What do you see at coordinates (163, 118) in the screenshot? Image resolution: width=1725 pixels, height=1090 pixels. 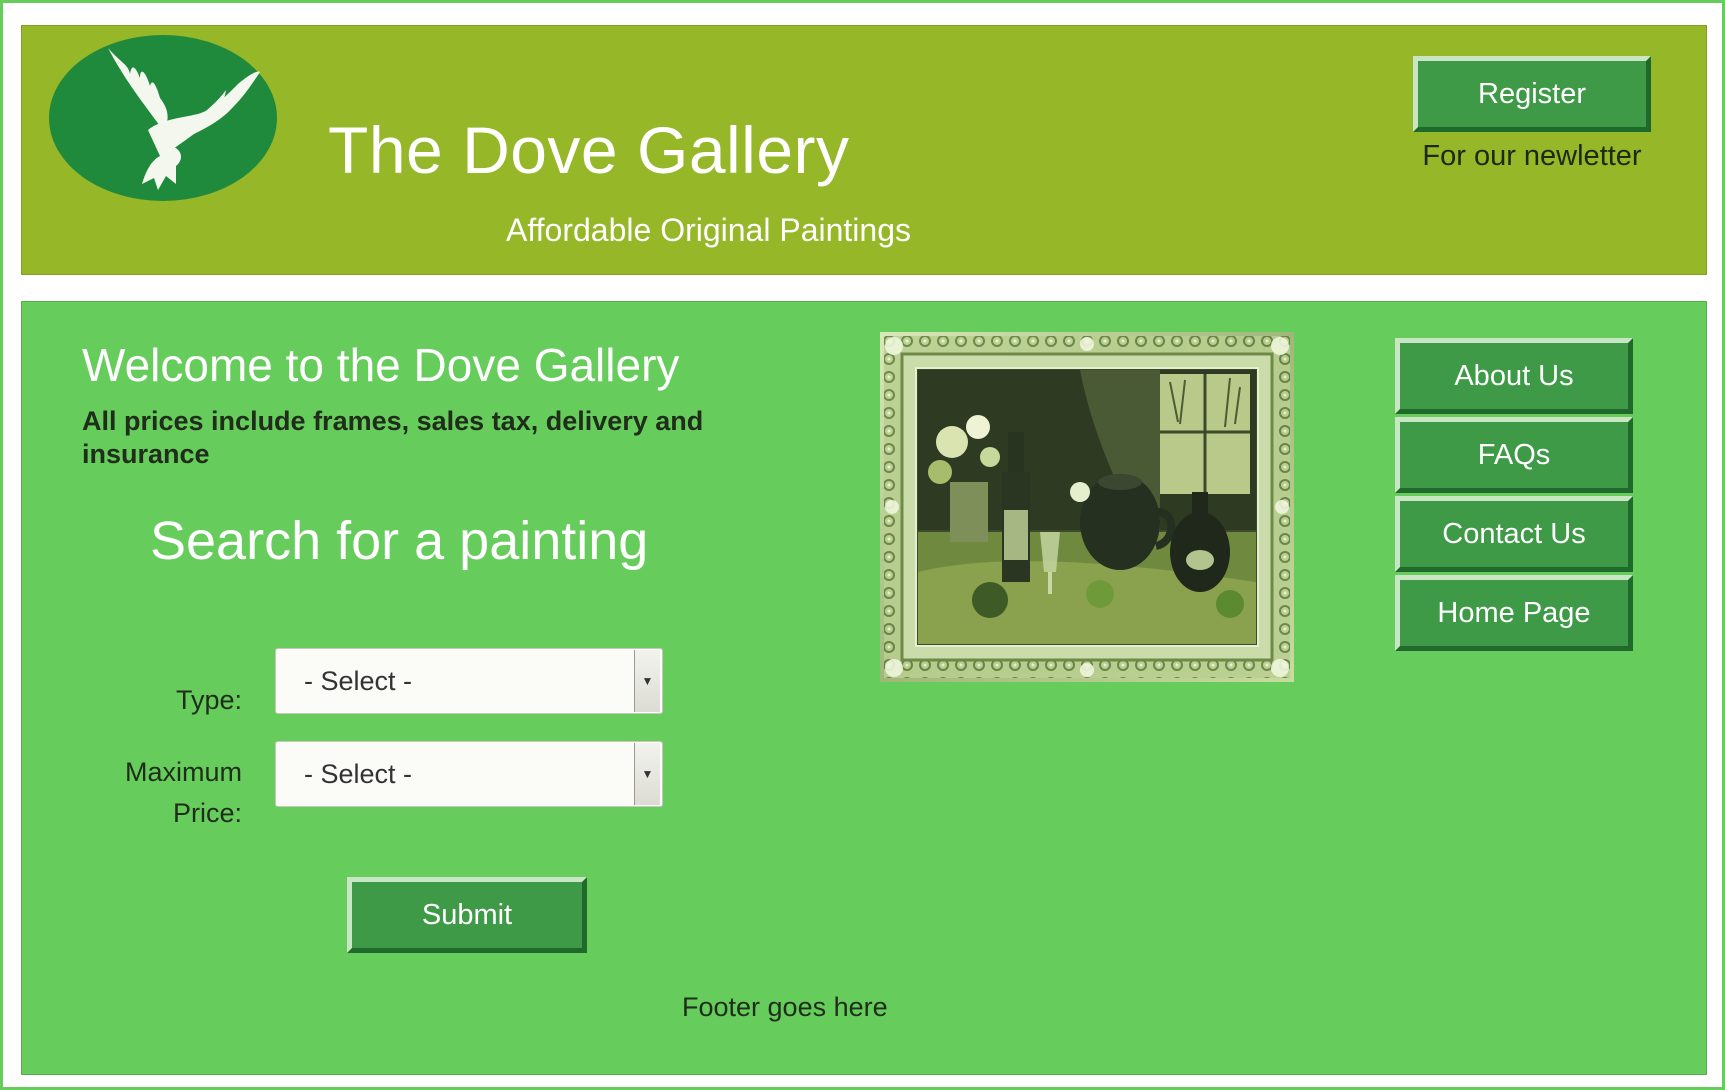 I see `dove-logo-icon` at bounding box center [163, 118].